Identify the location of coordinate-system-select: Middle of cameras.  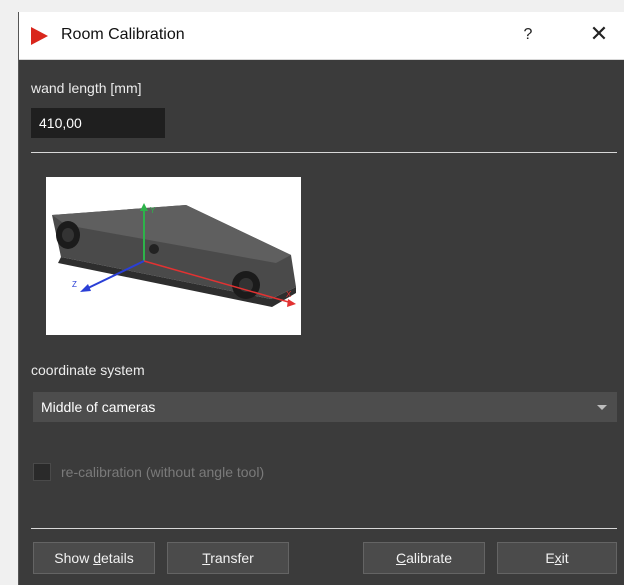
(325, 407).